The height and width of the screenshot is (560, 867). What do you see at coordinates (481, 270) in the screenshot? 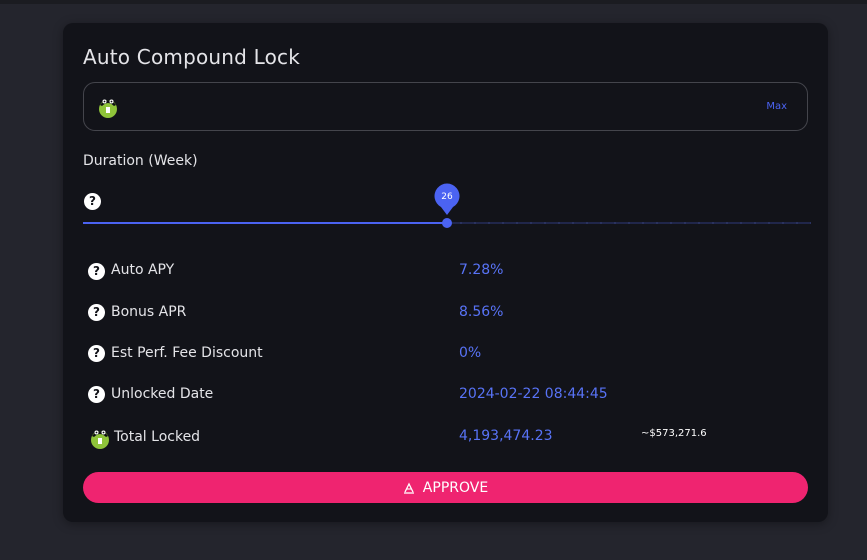
I see `auto-apy-value: 7.28%` at bounding box center [481, 270].